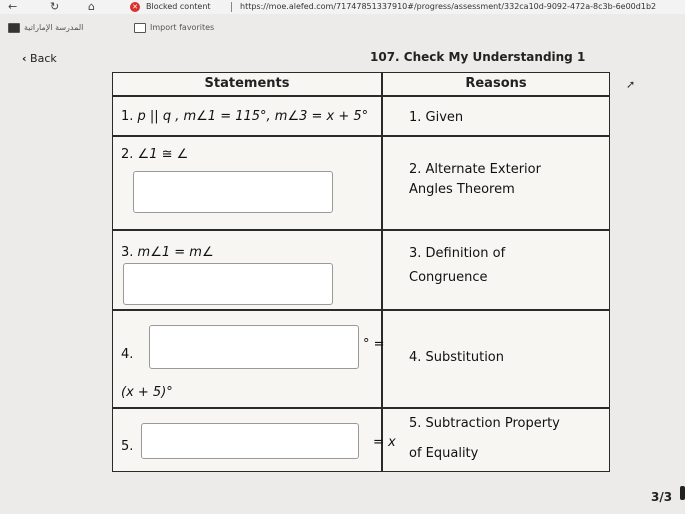 The width and height of the screenshot is (685, 514). I want to click on refresh-icon: ↻, so click(54, 7).